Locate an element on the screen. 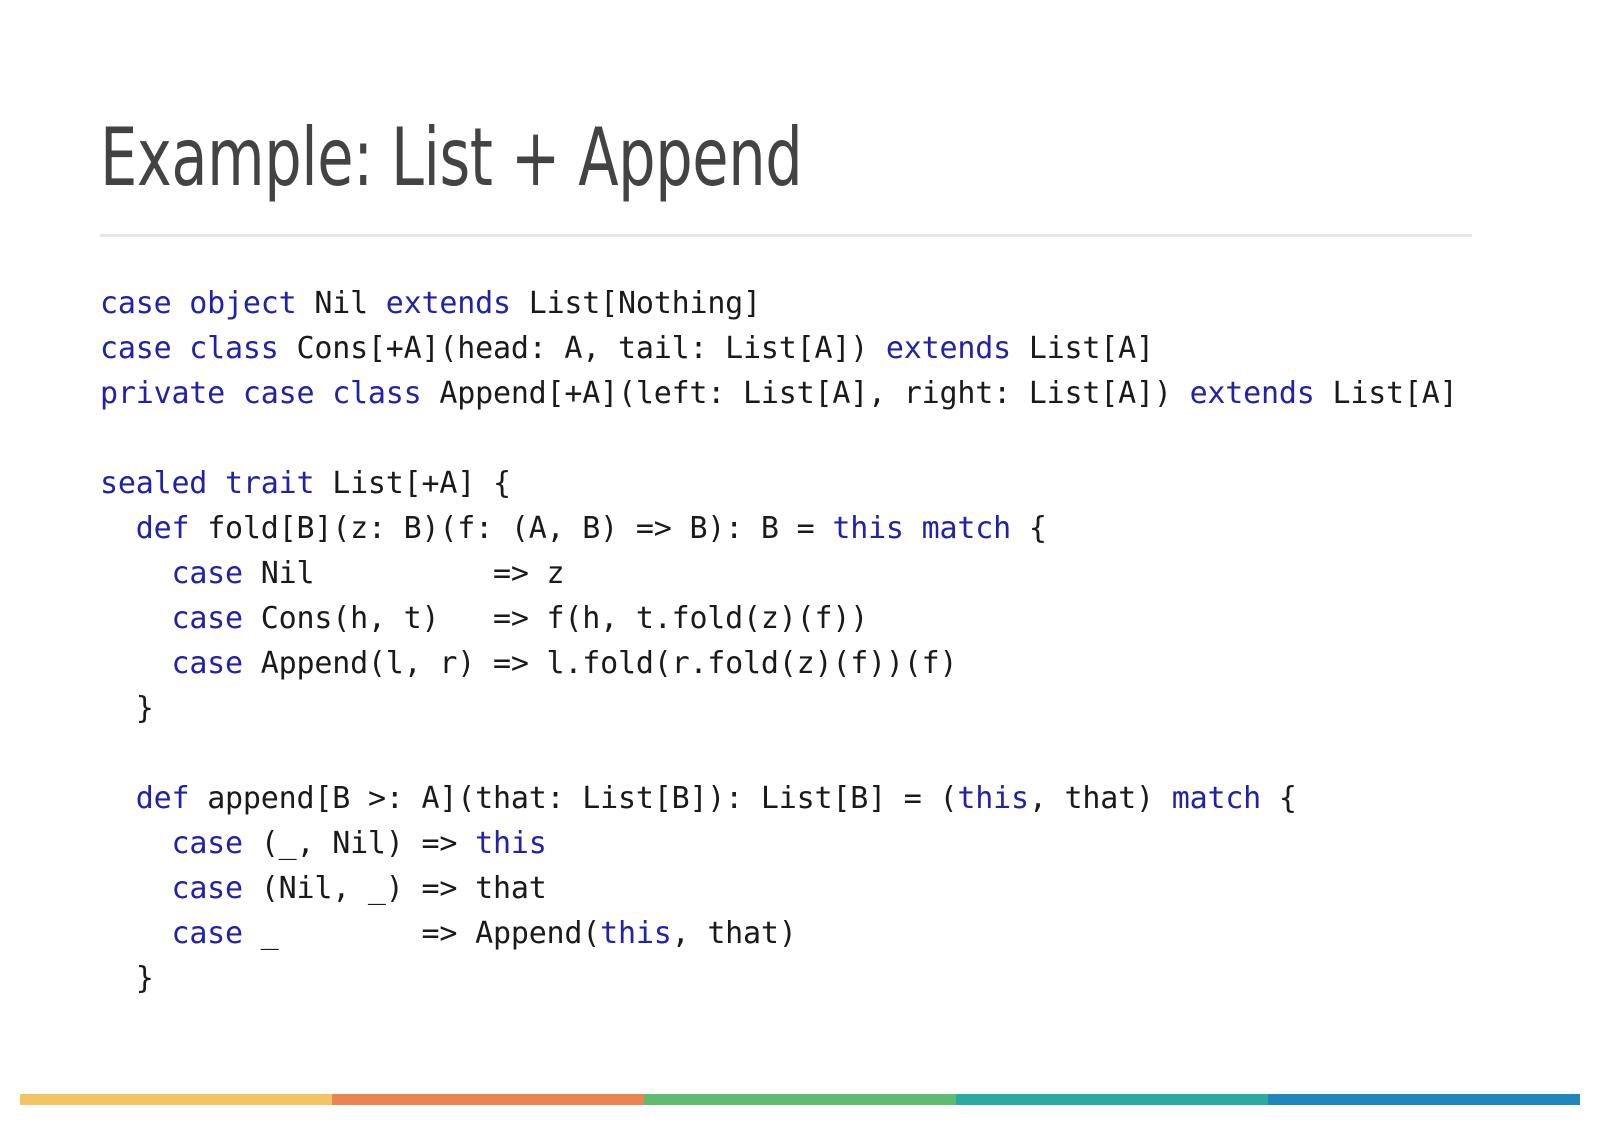 The width and height of the screenshot is (1600, 1131). code-line: sealed trait List[+A] { is located at coordinates (850, 483).